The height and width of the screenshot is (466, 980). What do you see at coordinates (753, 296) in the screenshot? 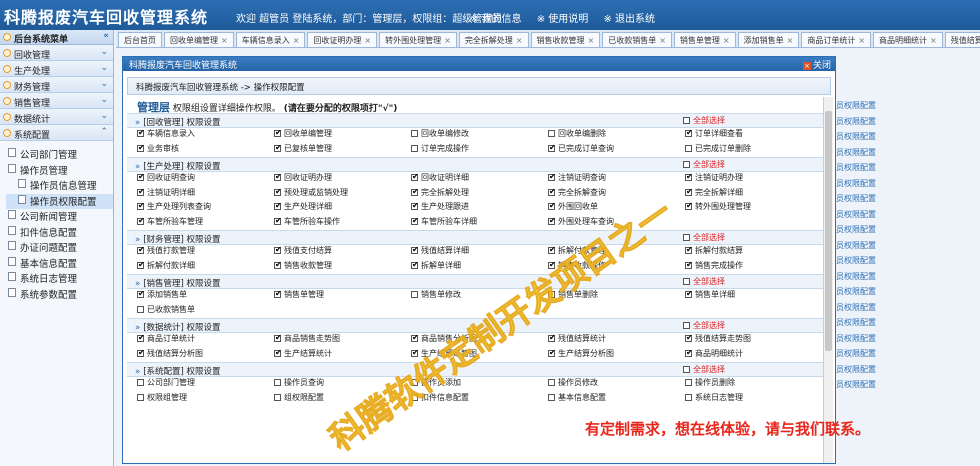
I see `permission-item: 销售单详细` at bounding box center [753, 296].